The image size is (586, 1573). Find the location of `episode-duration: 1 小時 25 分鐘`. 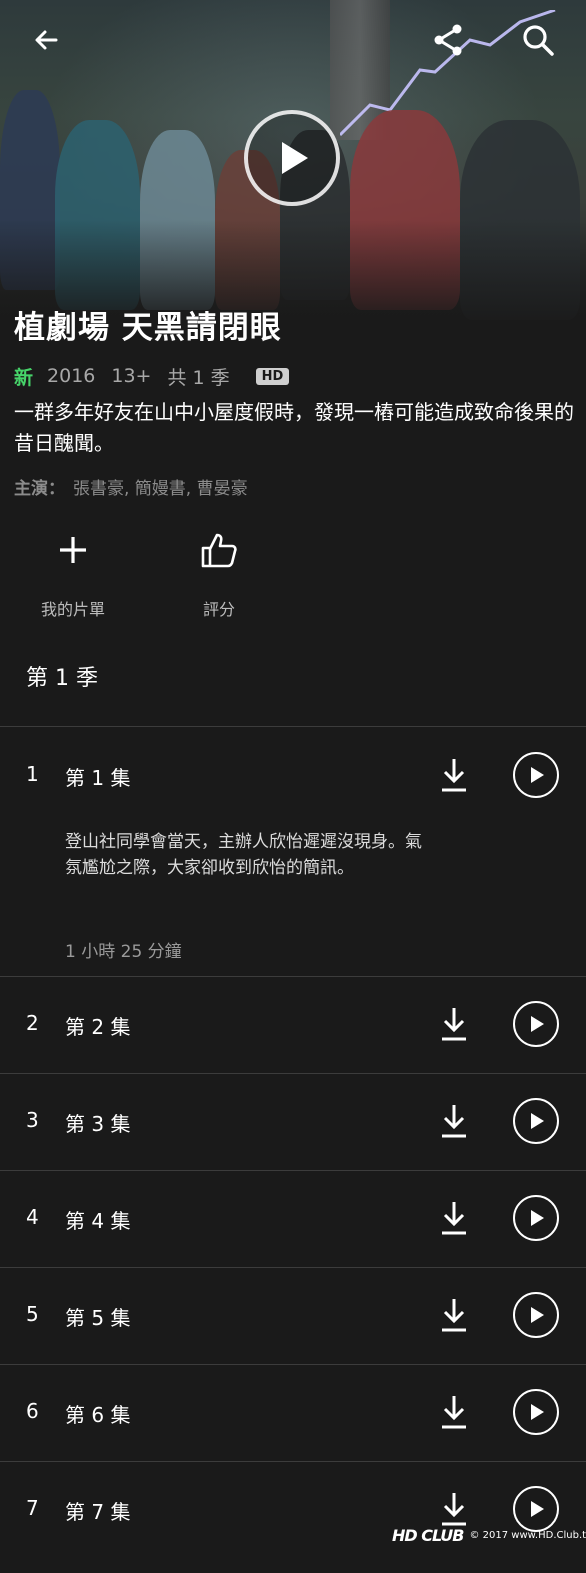

episode-duration: 1 小時 25 分鐘 is located at coordinates (123, 952).